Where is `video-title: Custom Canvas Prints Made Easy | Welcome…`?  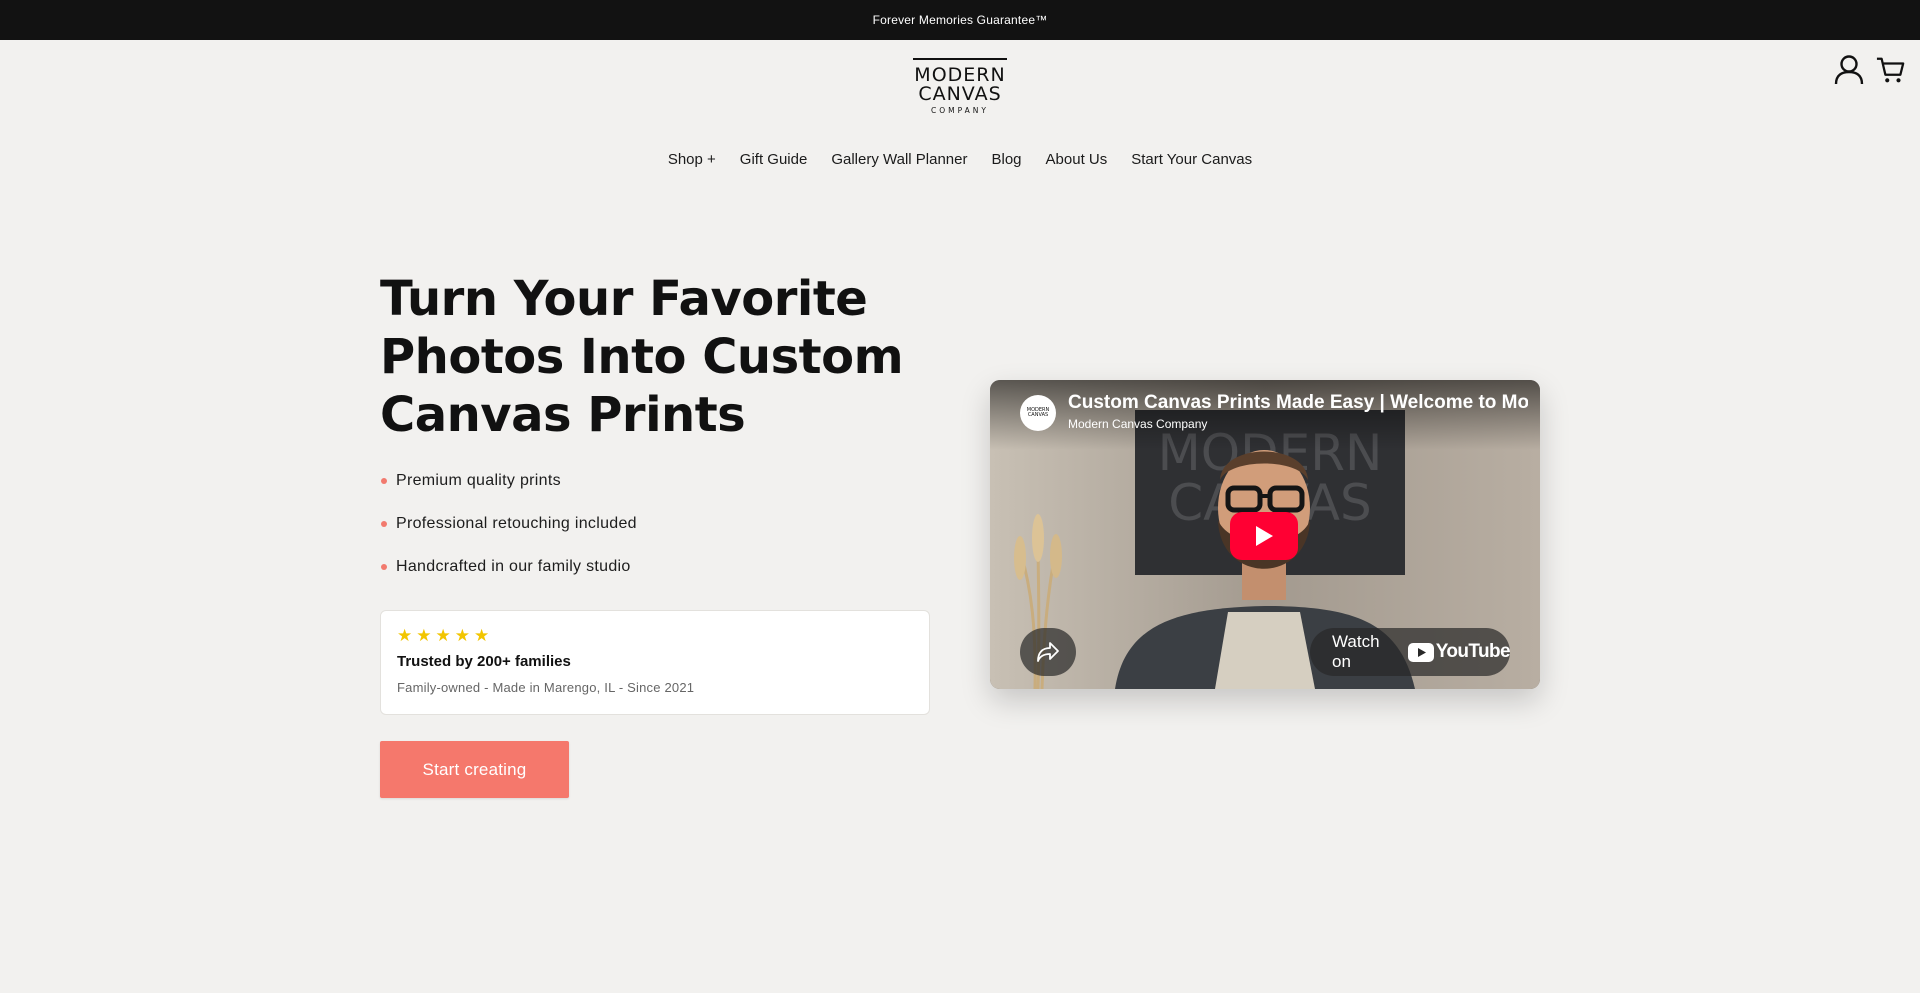
video-title: Custom Canvas Prints Made Easy | Welcome… is located at coordinates (1298, 403).